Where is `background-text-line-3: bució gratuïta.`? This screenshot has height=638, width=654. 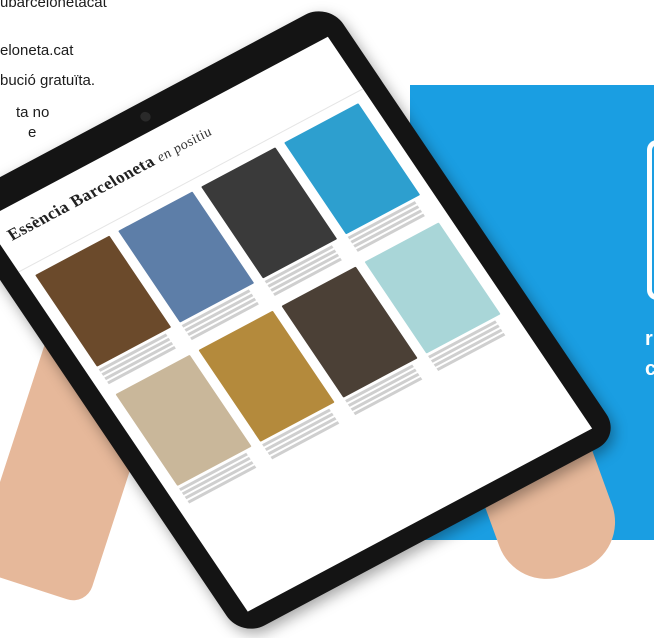 background-text-line-3: bució gratuïta. is located at coordinates (48, 80).